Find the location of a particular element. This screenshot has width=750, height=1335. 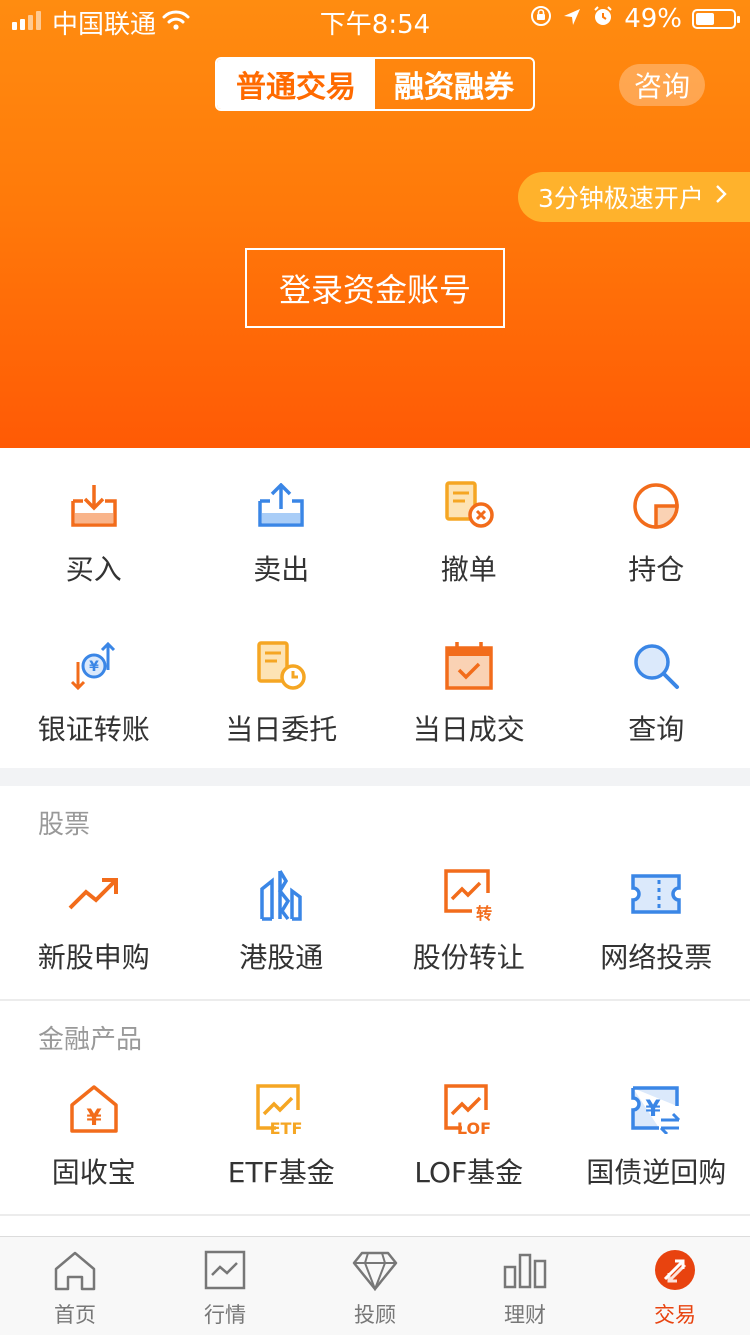

tab-home-label: 首页 is located at coordinates (75, 1314).